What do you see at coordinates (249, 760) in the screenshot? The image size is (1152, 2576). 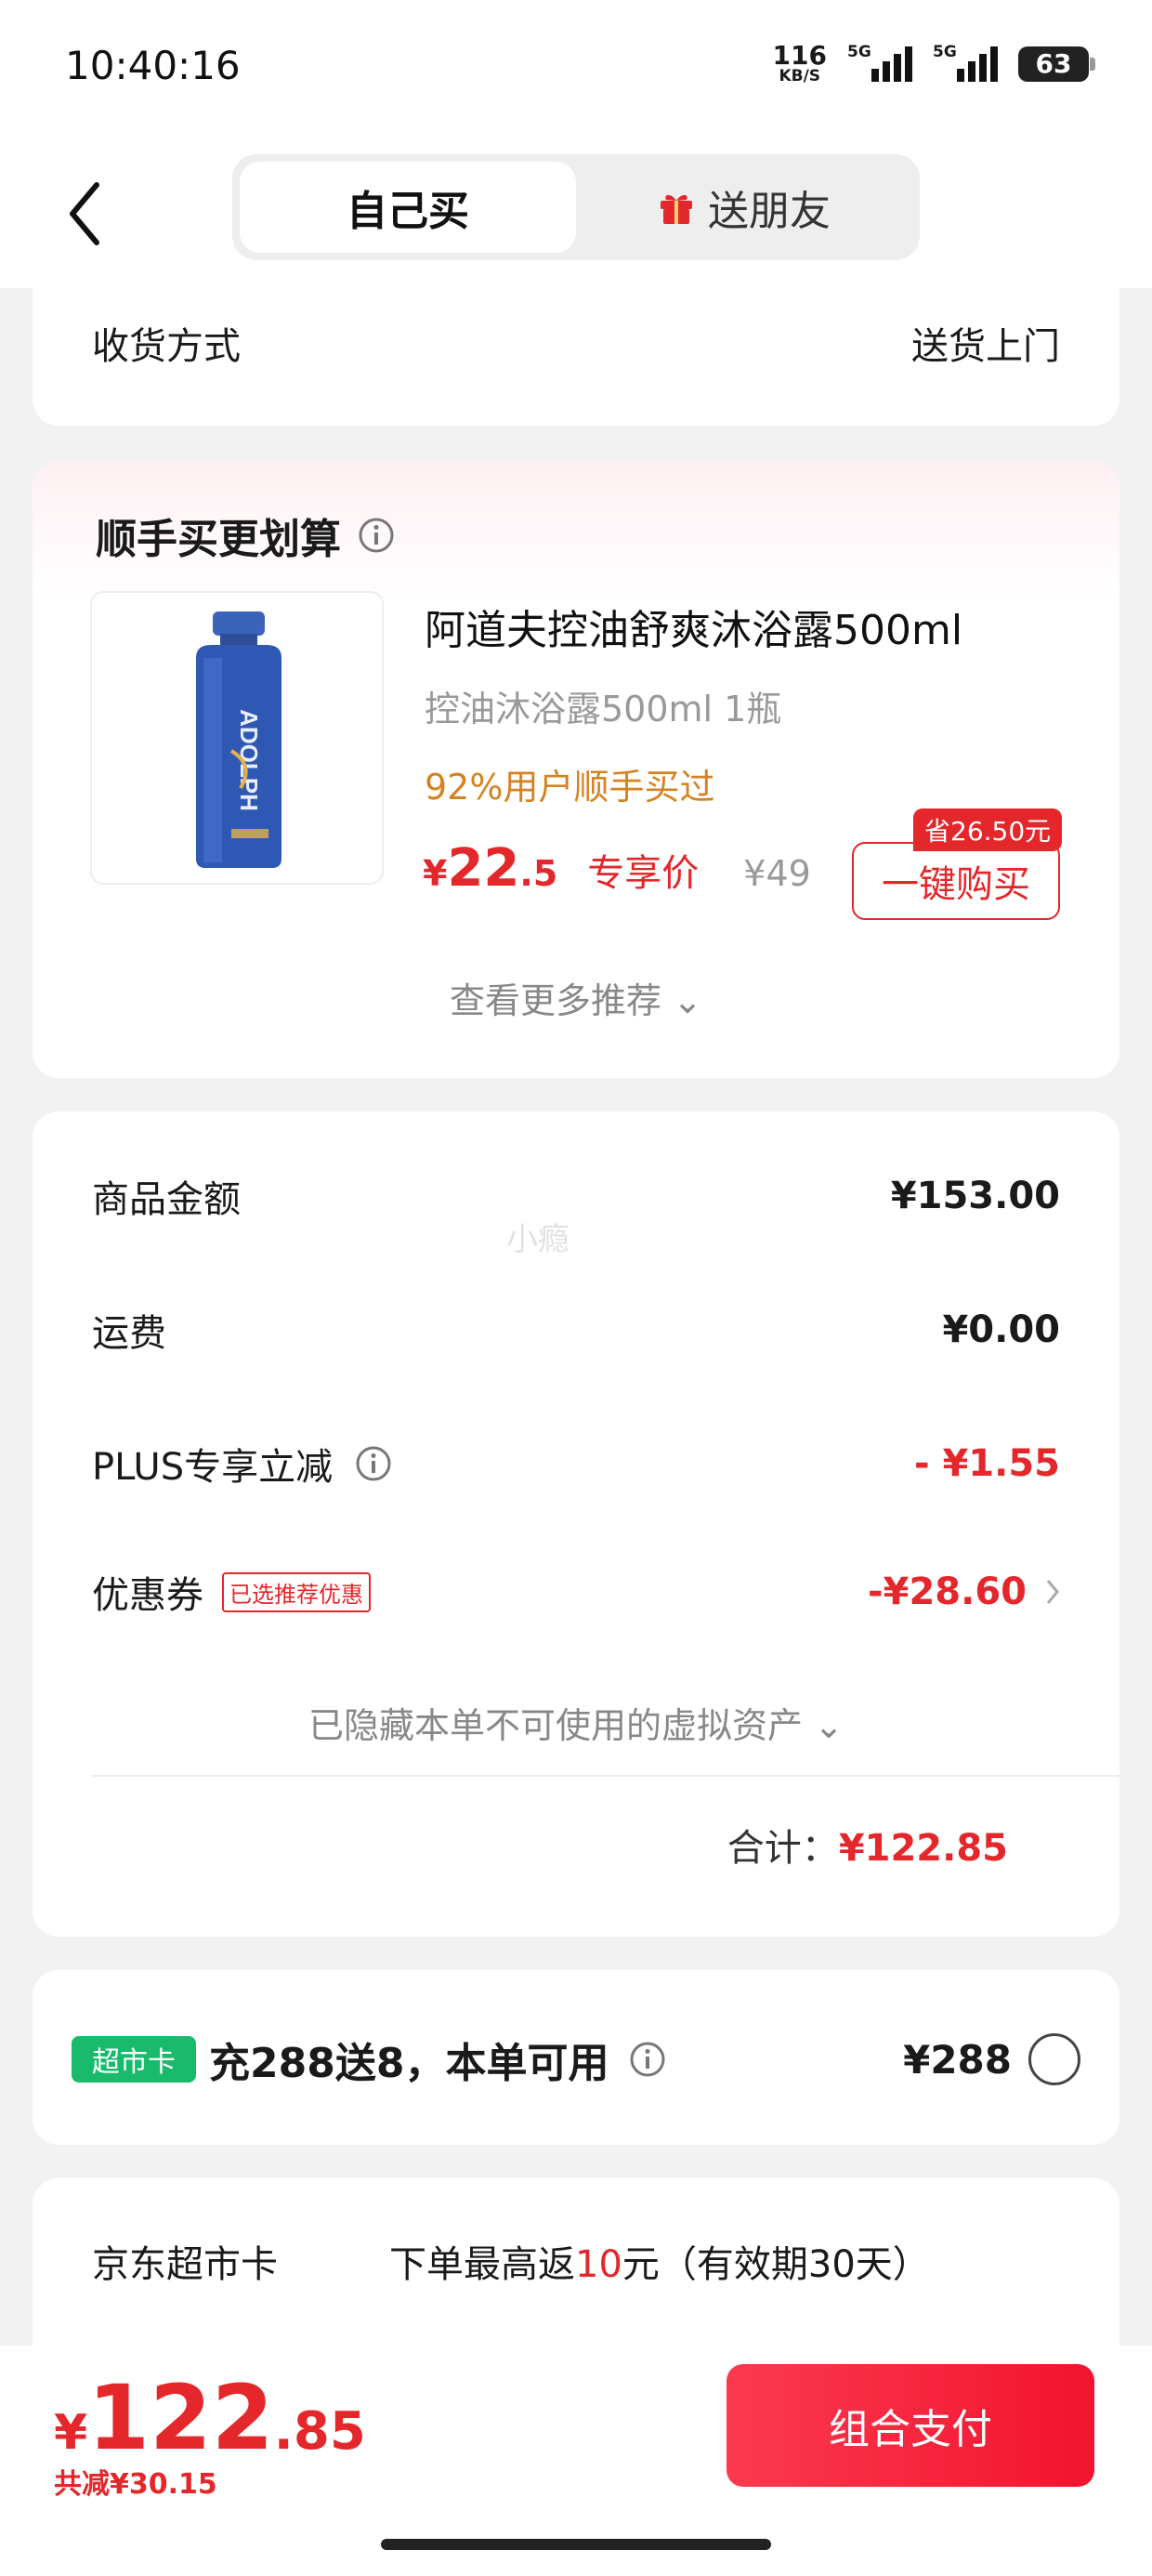 I see `bottle-brand-text: ADOLPH` at bounding box center [249, 760].